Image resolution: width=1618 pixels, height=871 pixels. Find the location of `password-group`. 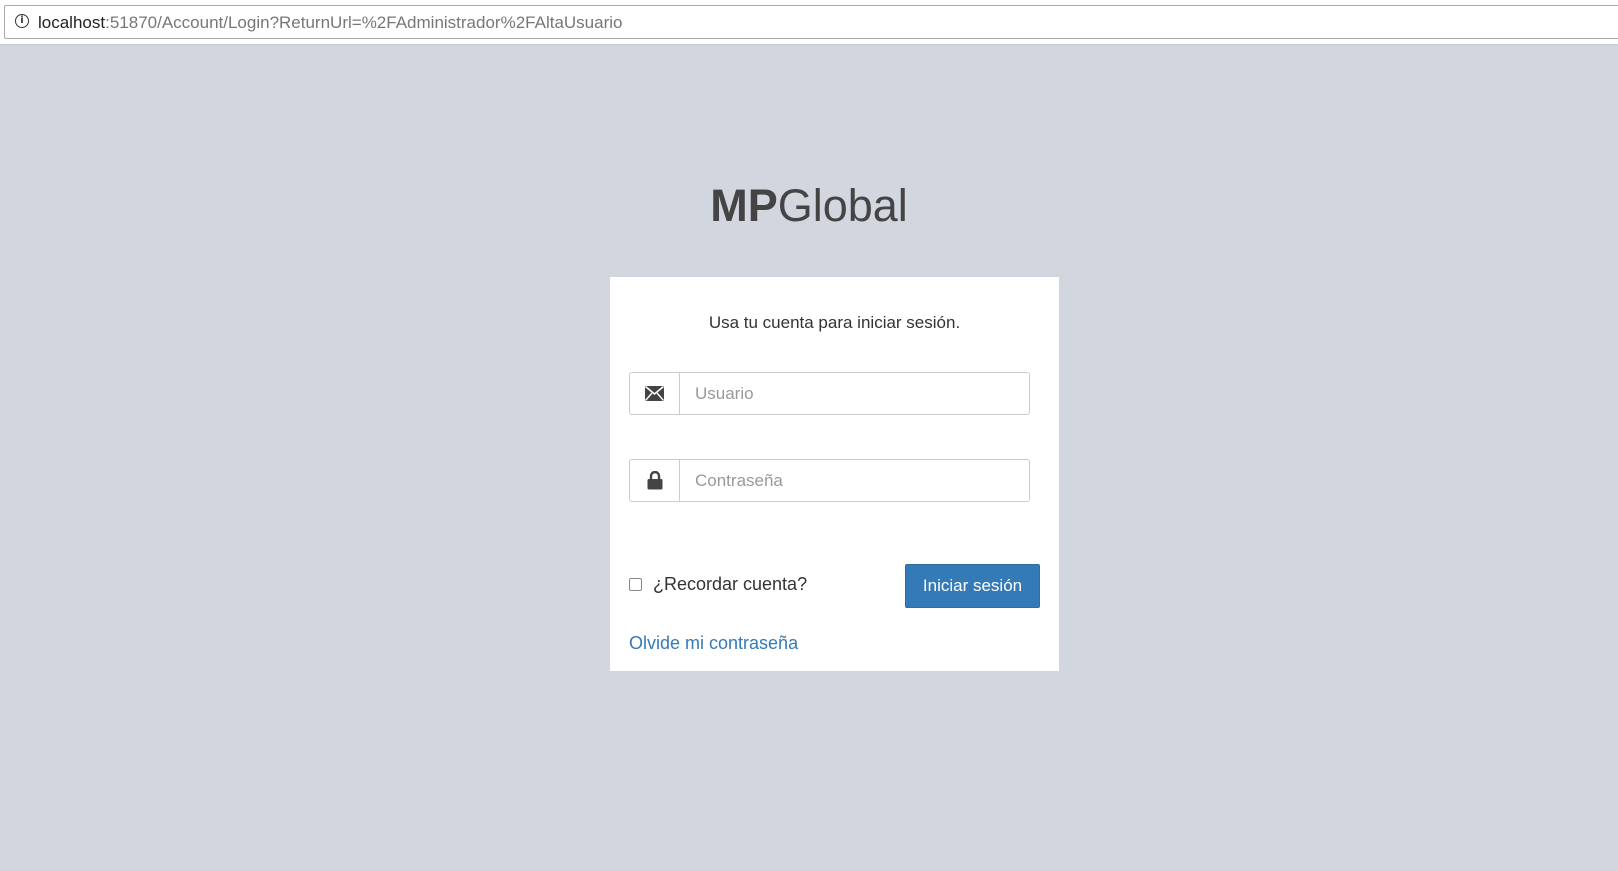

password-group is located at coordinates (829, 480).